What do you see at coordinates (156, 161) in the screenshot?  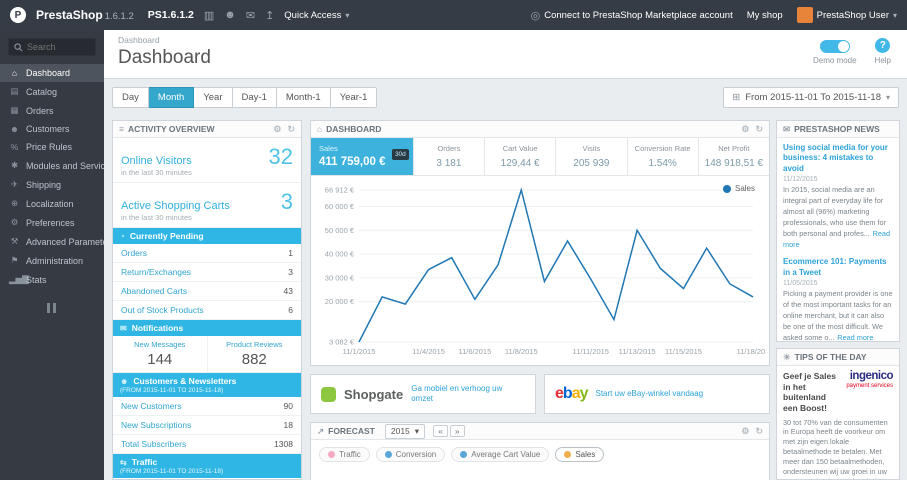 I see `online-visitors-link: Online Visitors` at bounding box center [156, 161].